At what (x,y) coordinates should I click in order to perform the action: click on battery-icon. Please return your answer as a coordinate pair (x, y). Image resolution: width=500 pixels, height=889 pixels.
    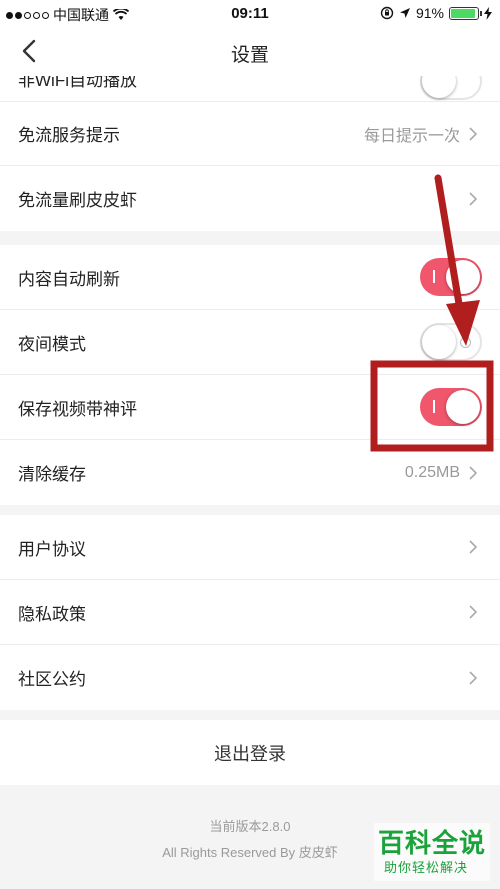
    Looking at the image, I should click on (465, 13).